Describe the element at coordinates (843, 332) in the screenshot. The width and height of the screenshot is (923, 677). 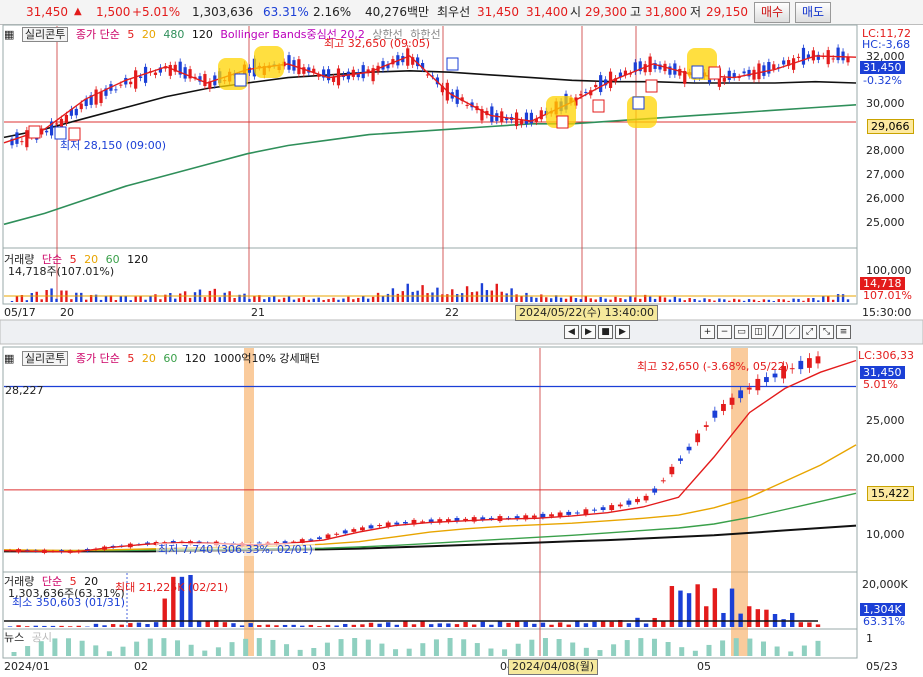
I see `settings-icon: ≡` at that location.